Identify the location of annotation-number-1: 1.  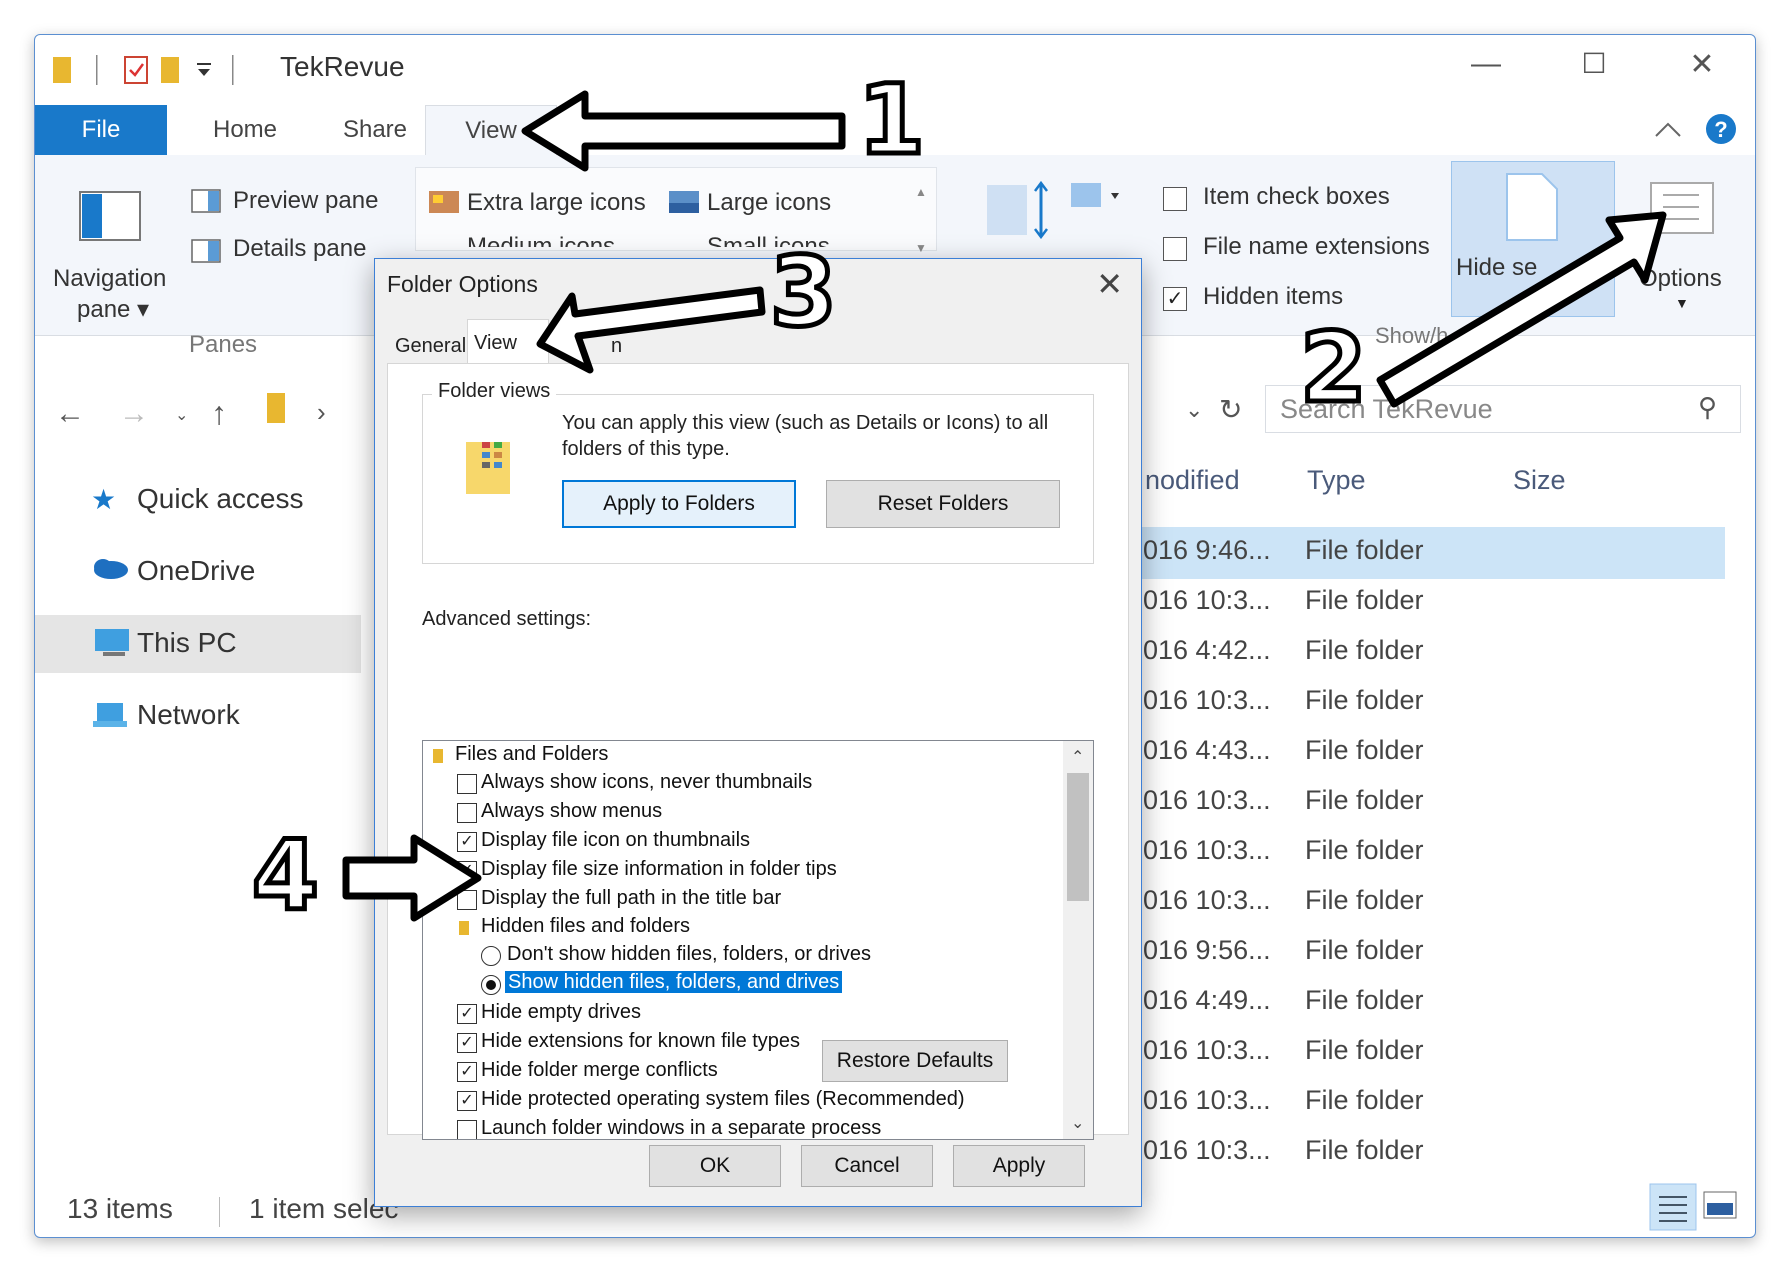
(892, 120).